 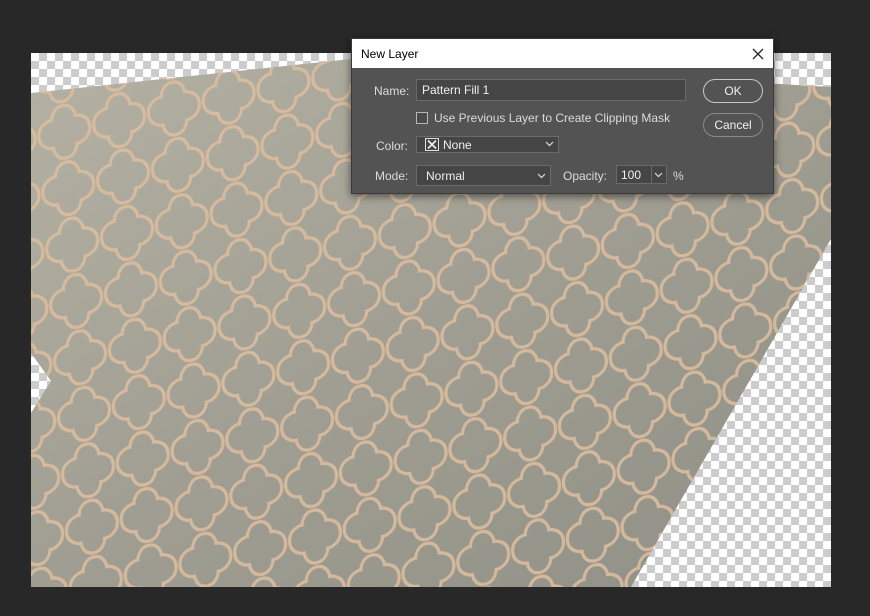 I want to click on clipping-mask-checkbox, so click(x=422, y=118).